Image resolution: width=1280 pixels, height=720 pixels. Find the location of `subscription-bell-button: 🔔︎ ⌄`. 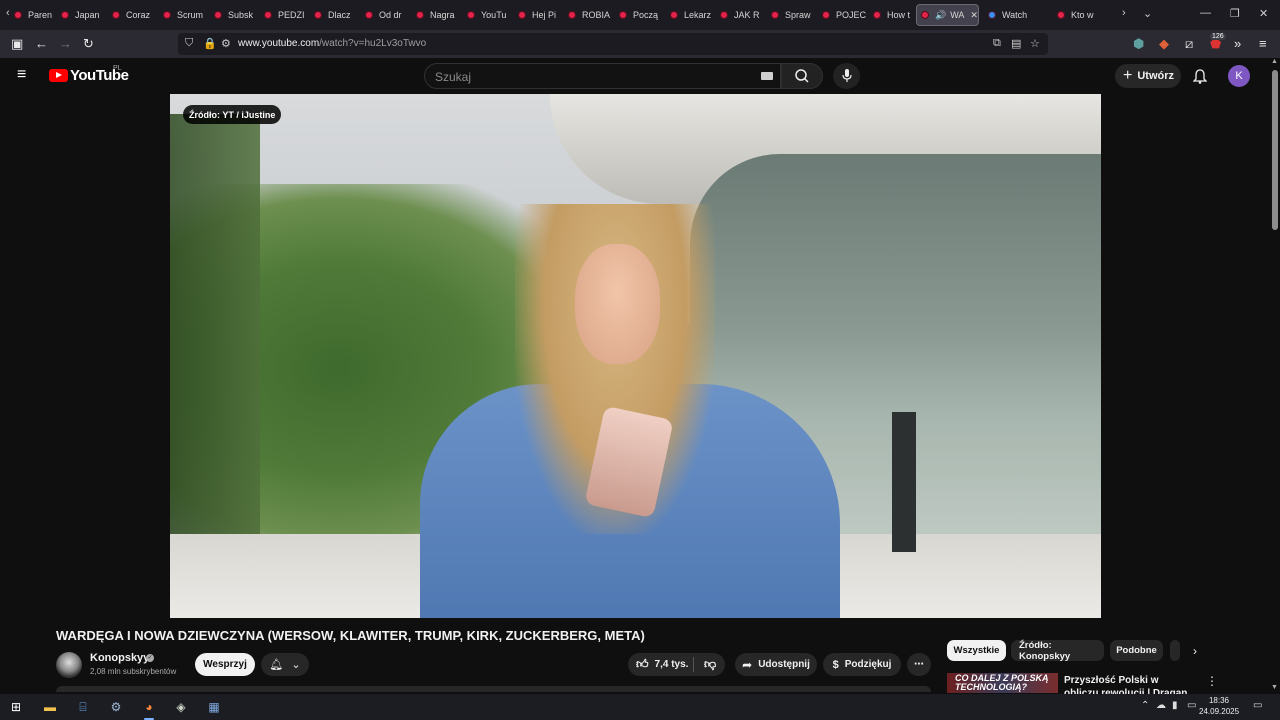

subscription-bell-button: 🔔︎ ⌄ is located at coordinates (285, 664).